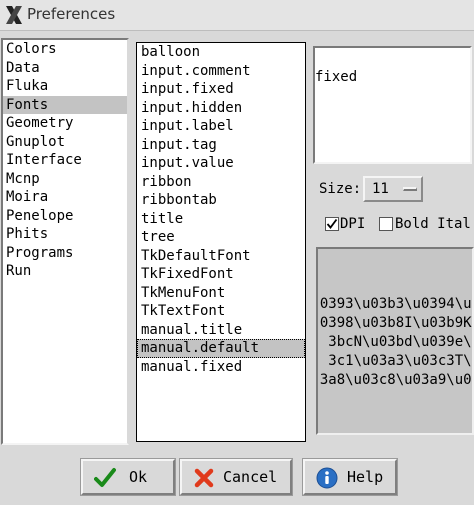 The width and height of the screenshot is (474, 505). Describe the element at coordinates (221, 348) in the screenshot. I see `font-item-manual-default: manual.default` at that location.